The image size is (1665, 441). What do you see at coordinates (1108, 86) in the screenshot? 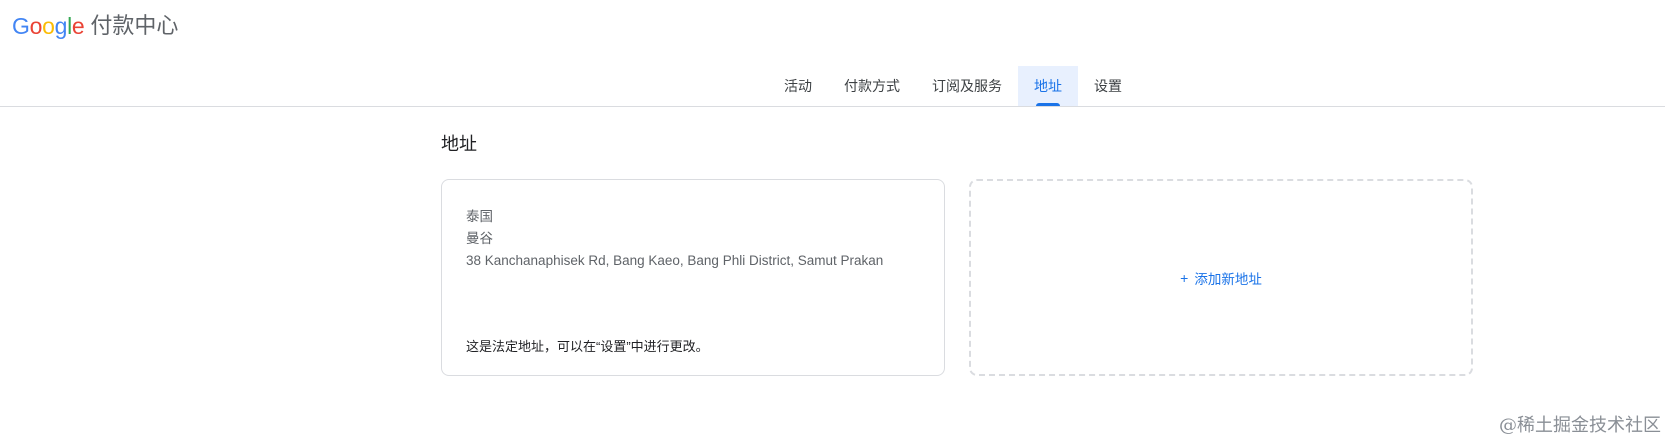
I see `tab-settings: 设置` at bounding box center [1108, 86].